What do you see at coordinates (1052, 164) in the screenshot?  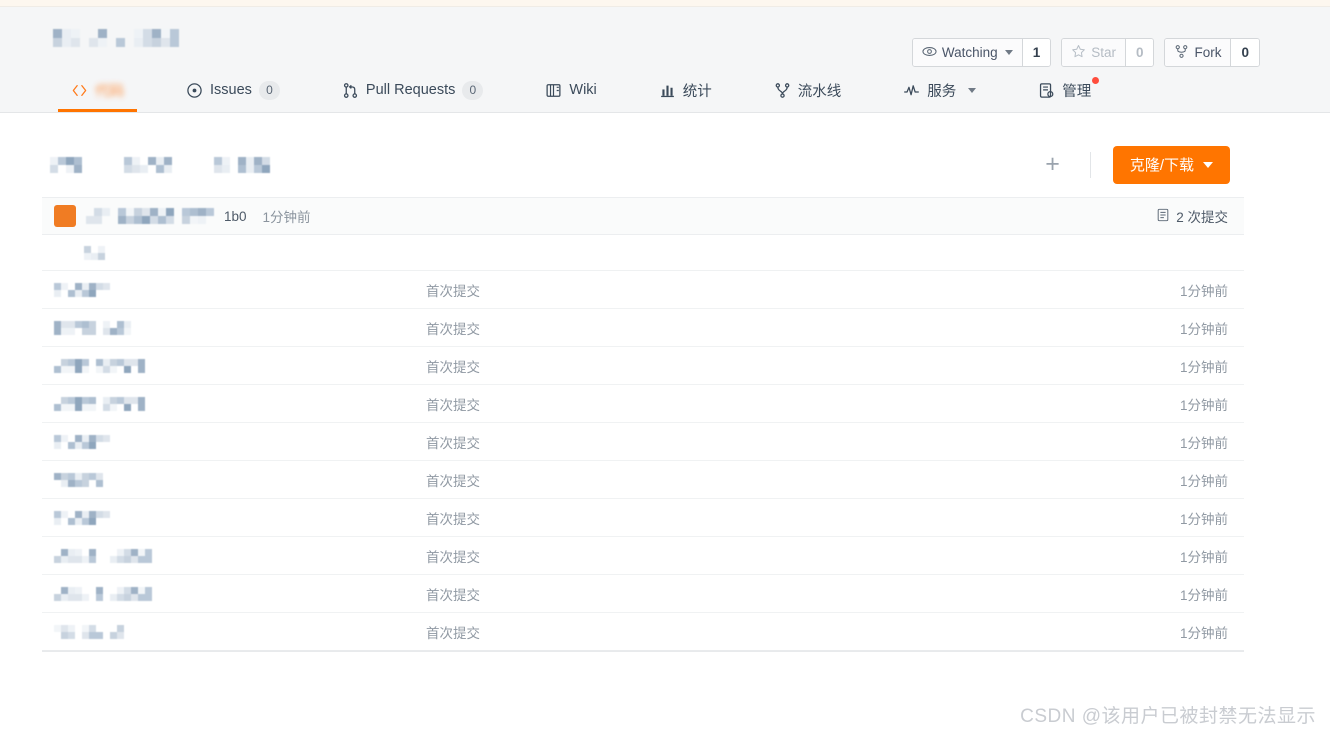 I see `add-file-button: +` at bounding box center [1052, 164].